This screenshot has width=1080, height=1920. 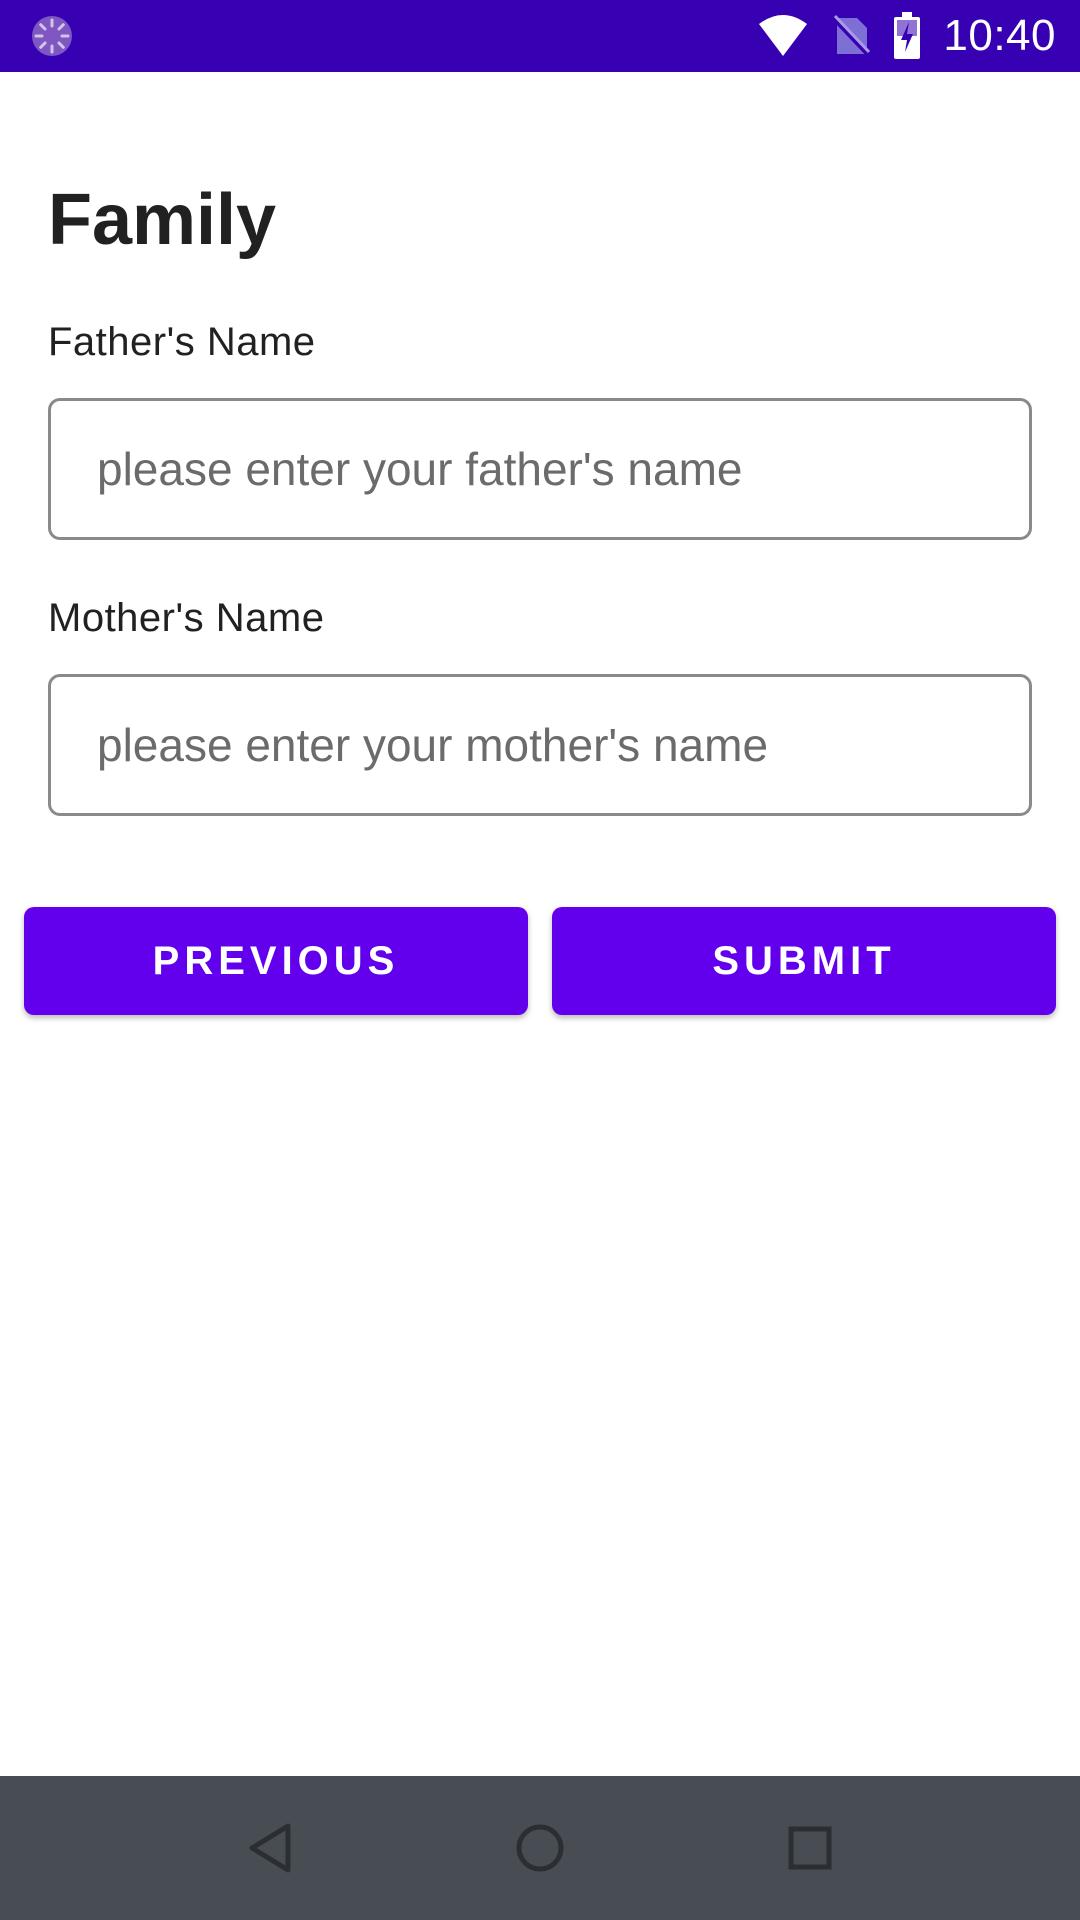 I want to click on status-time: 10:40, so click(x=999, y=35).